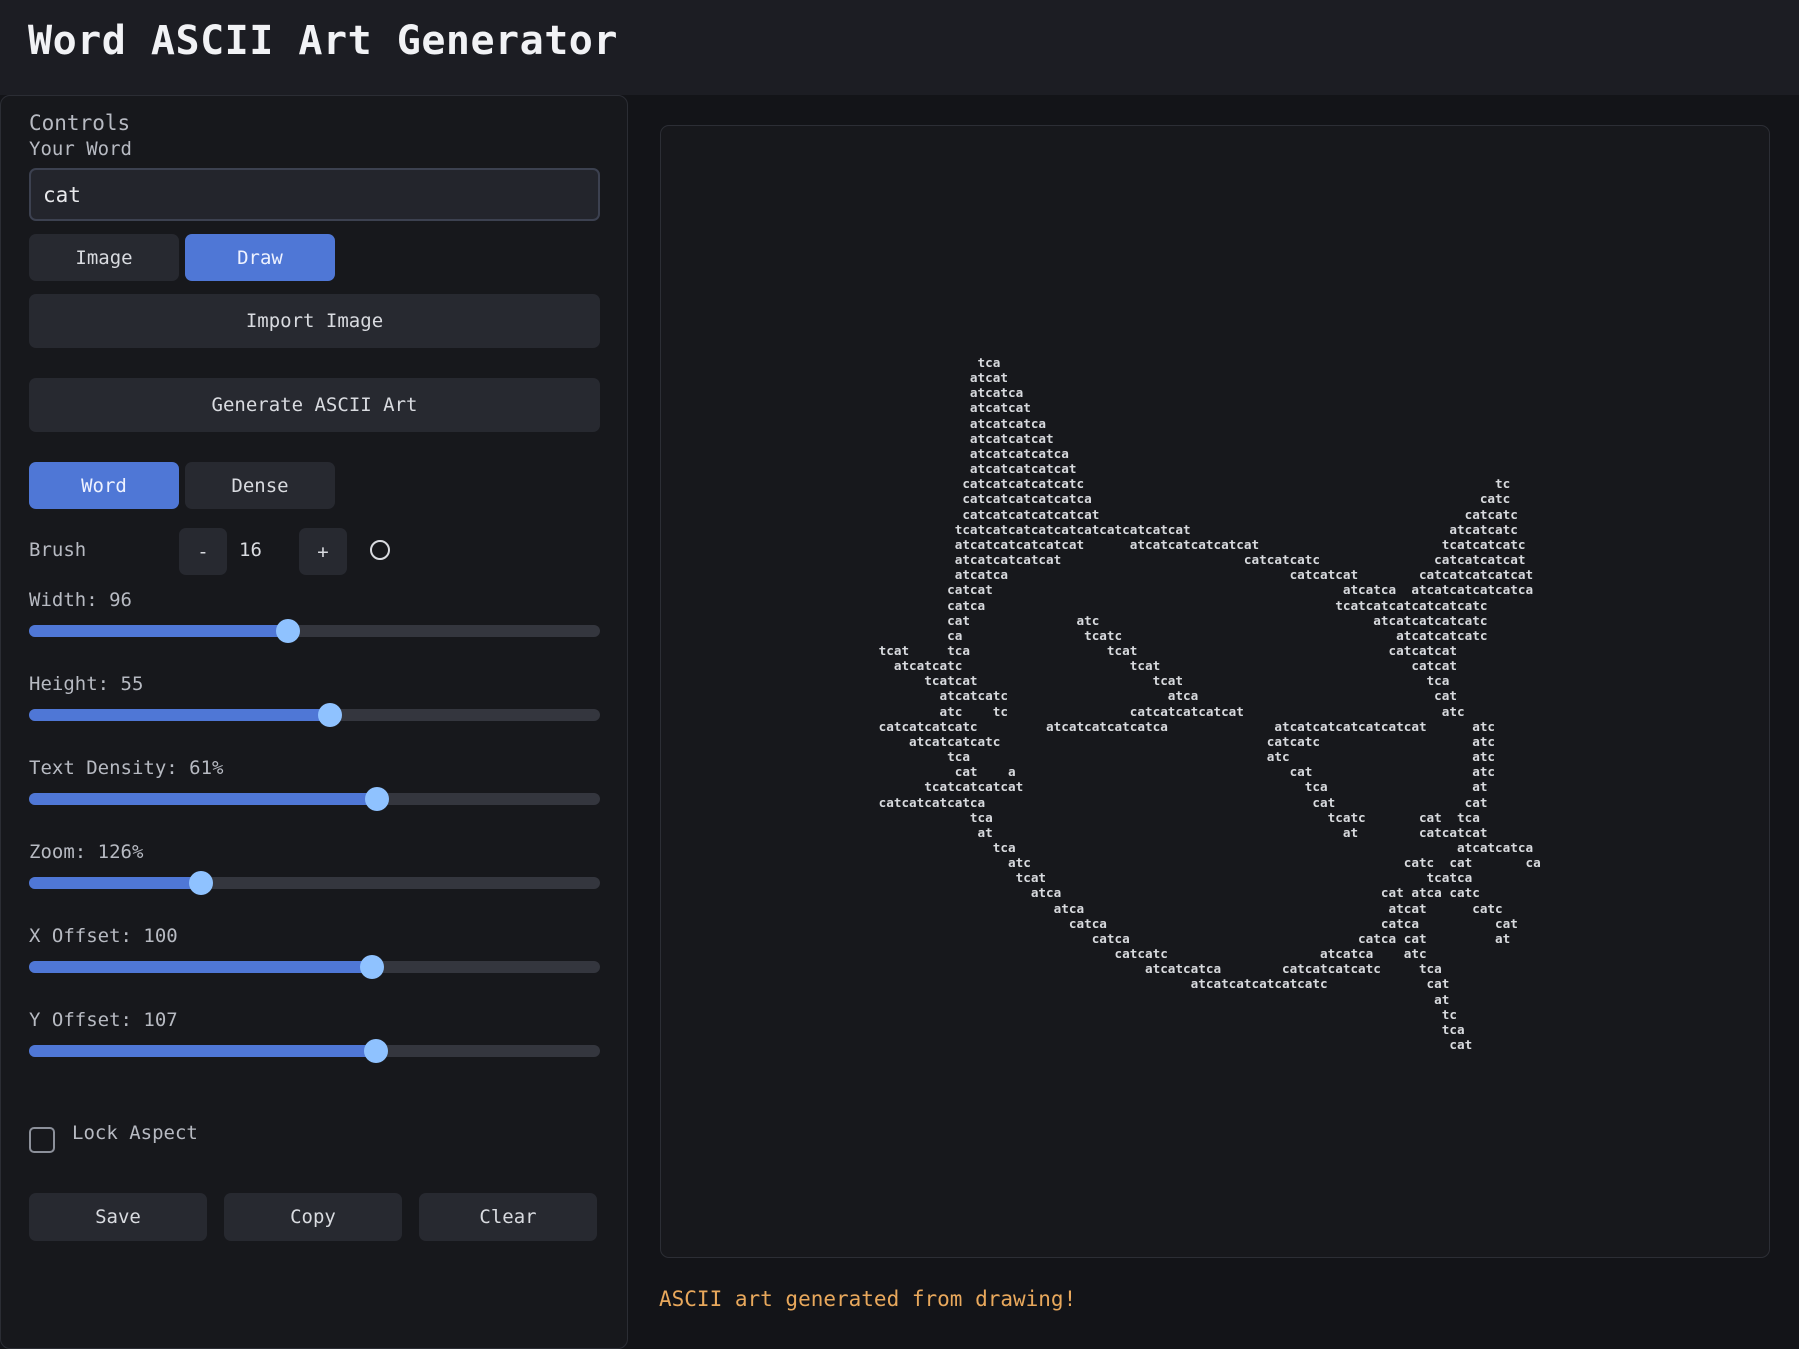 The width and height of the screenshot is (1799, 1349). Describe the element at coordinates (314, 631) in the screenshot. I see `width-slider` at that location.